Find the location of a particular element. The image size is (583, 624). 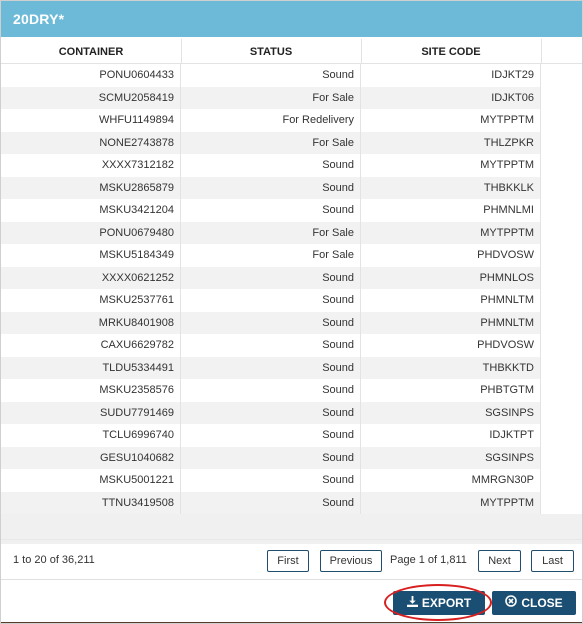

table-row: MSKU2865879 Sound THBKKLK is located at coordinates (271, 187).